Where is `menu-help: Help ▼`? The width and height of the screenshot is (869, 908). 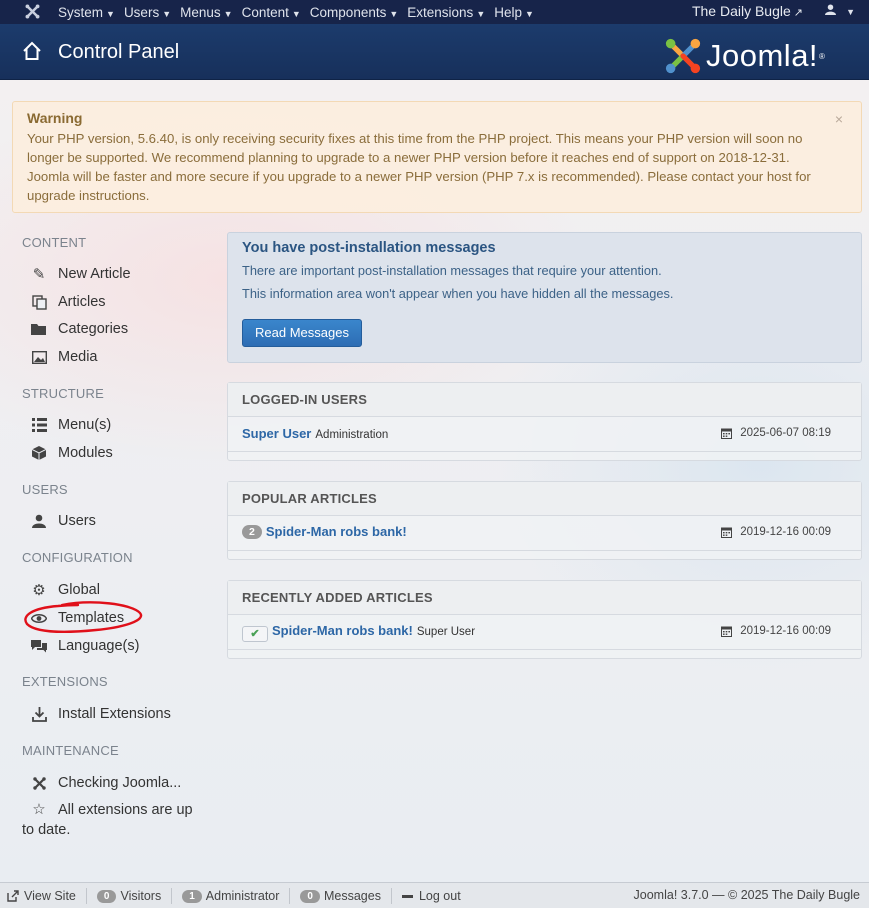 menu-help: Help ▼ is located at coordinates (514, 12).